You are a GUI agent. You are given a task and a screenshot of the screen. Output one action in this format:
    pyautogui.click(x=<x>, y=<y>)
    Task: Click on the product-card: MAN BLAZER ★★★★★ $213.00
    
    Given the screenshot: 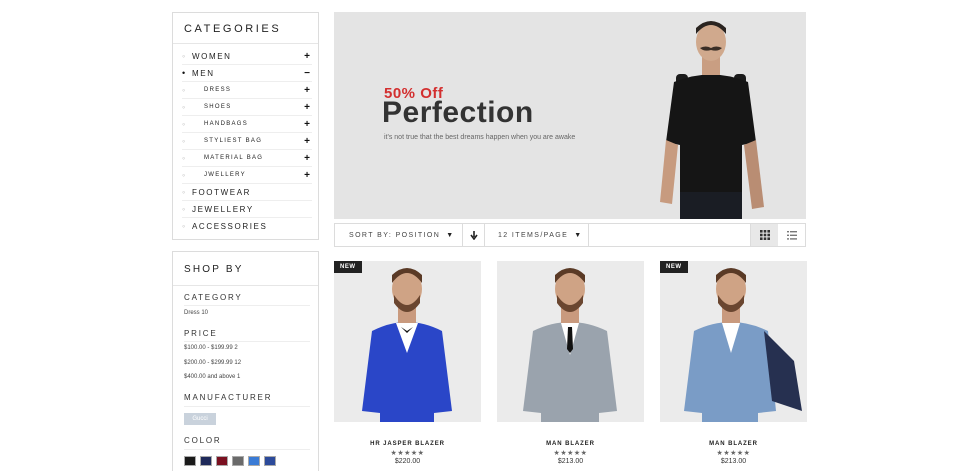 What is the action you would take?
    pyautogui.click(x=570, y=363)
    